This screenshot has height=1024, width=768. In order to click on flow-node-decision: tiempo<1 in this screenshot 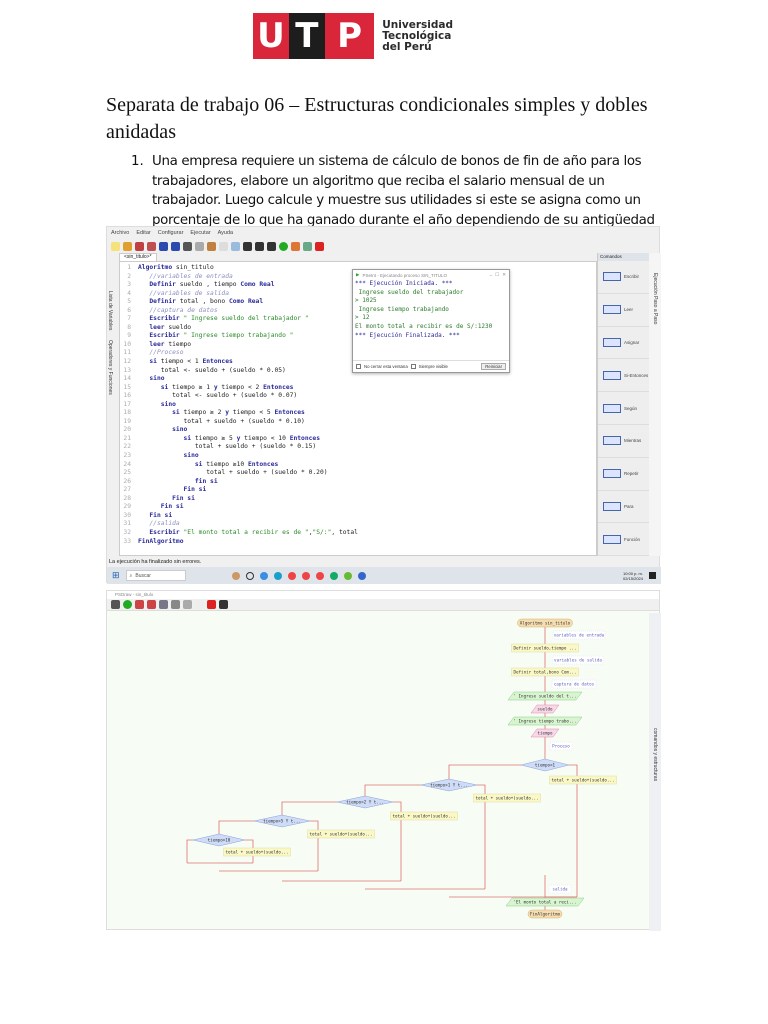, I will do `click(545, 765)`.